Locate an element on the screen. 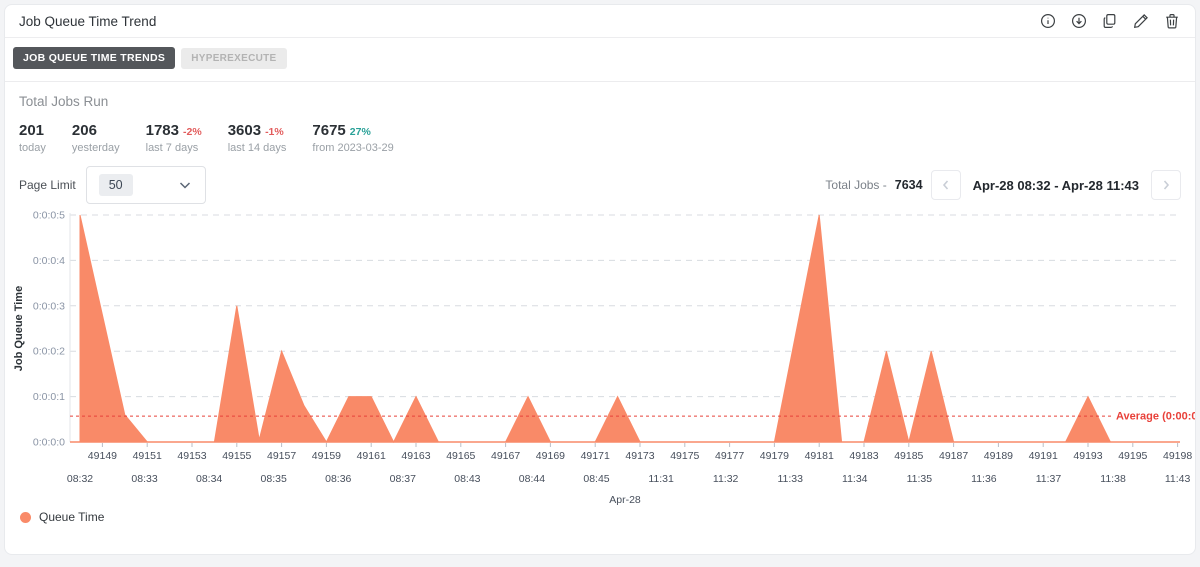  svg-text: 49169 is located at coordinates (550, 456).